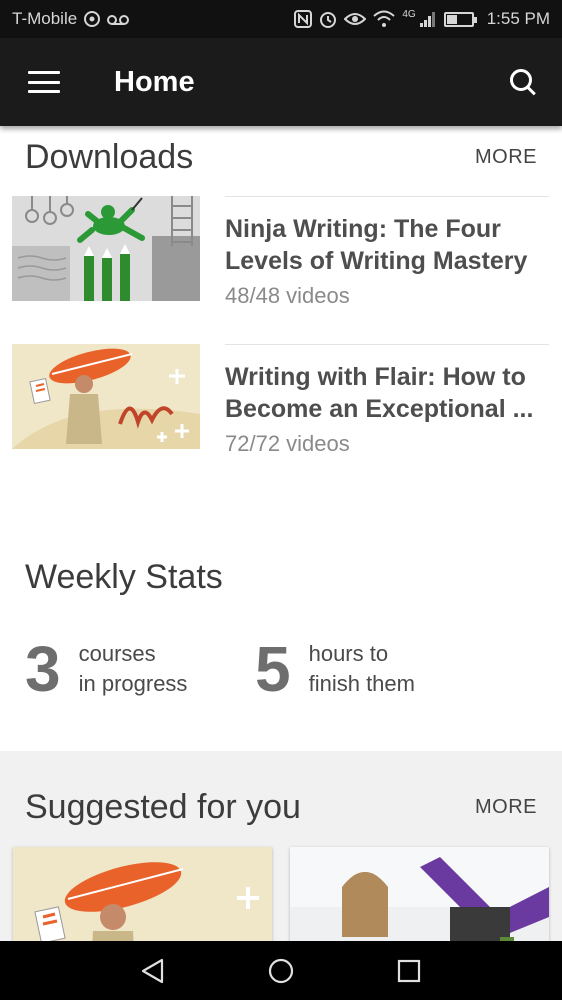 The height and width of the screenshot is (1000, 562). Describe the element at coordinates (109, 156) in the screenshot. I see `downloads-title: Downloads` at that location.